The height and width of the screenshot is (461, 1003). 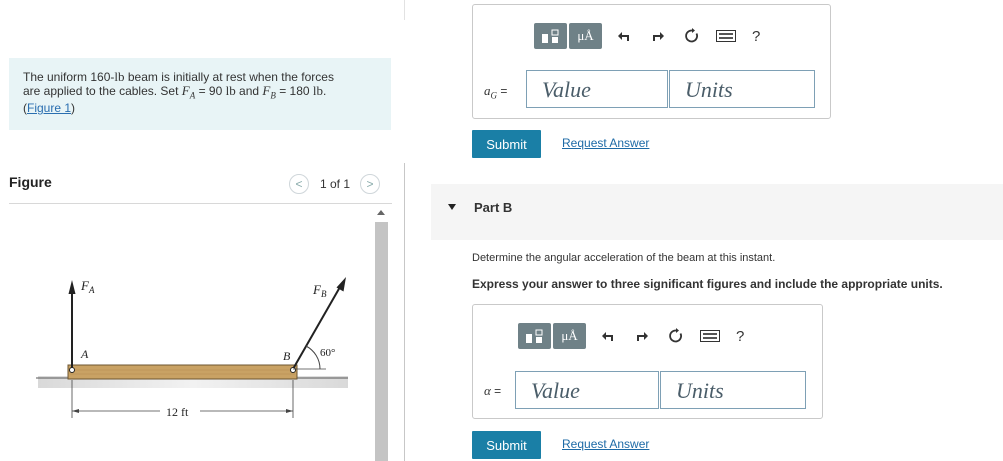 What do you see at coordinates (313, 357) in the screenshot?
I see `angle-arc` at bounding box center [313, 357].